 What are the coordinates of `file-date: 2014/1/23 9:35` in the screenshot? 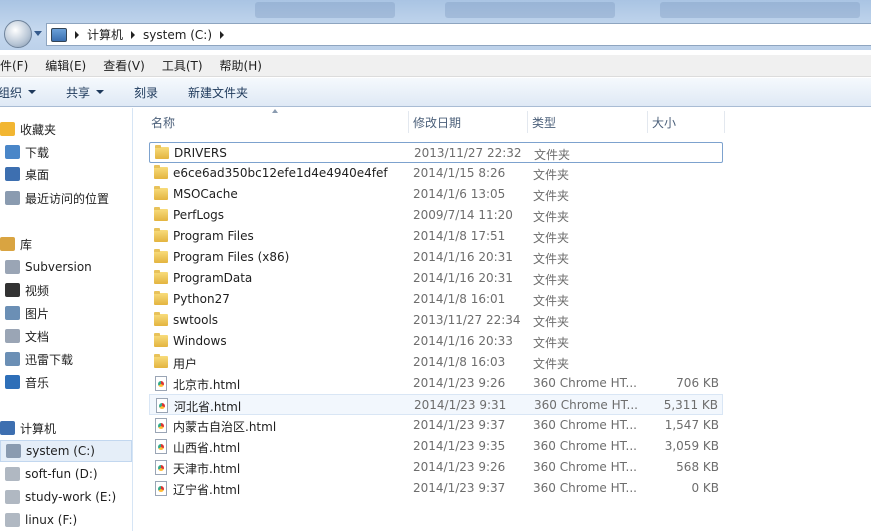 It's located at (459, 446).